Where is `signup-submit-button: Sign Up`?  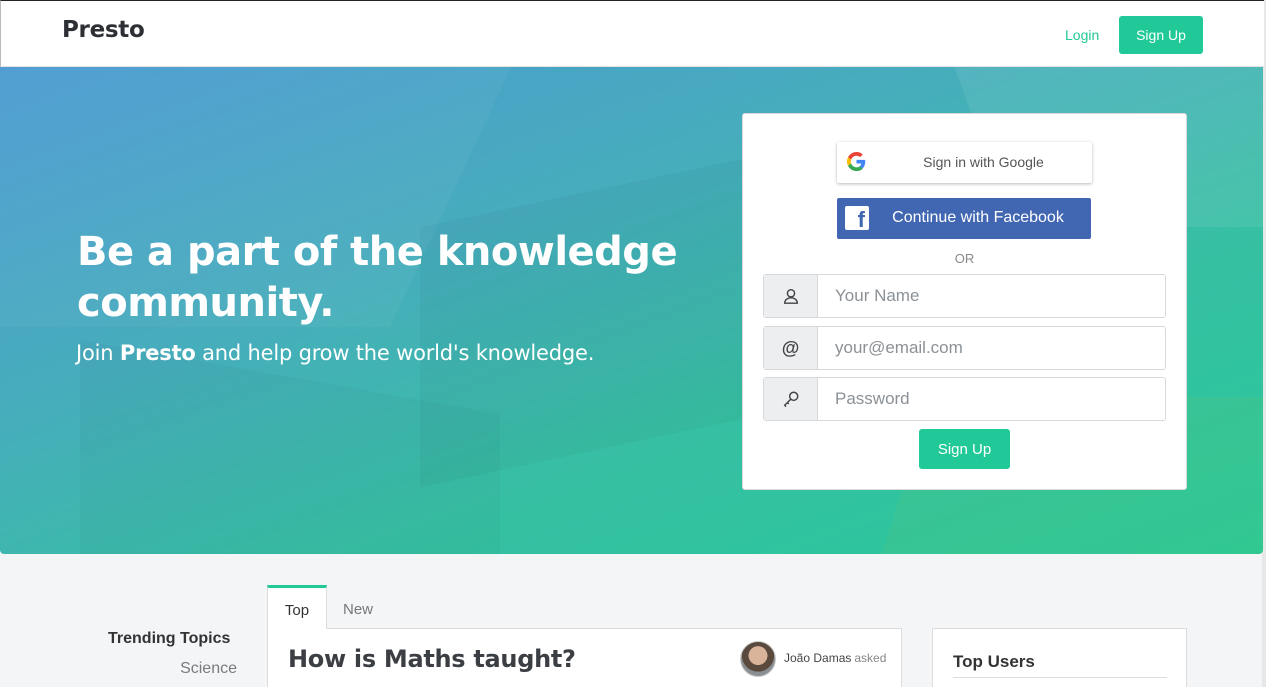
signup-submit-button: Sign Up is located at coordinates (964, 449).